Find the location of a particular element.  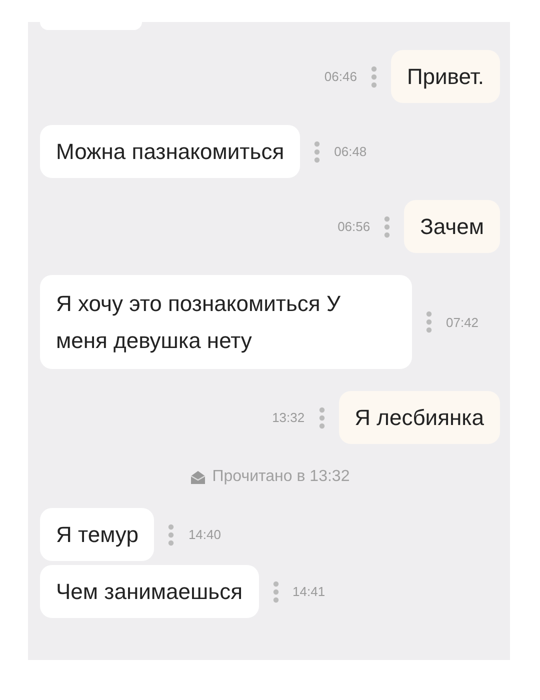

message-time: 07:42 is located at coordinates (462, 322).